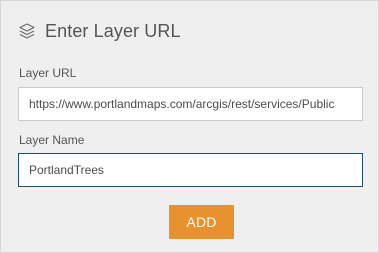 Image resolution: width=379 pixels, height=253 pixels. Describe the element at coordinates (190, 104) in the screenshot. I see `layer-url-input` at that location.